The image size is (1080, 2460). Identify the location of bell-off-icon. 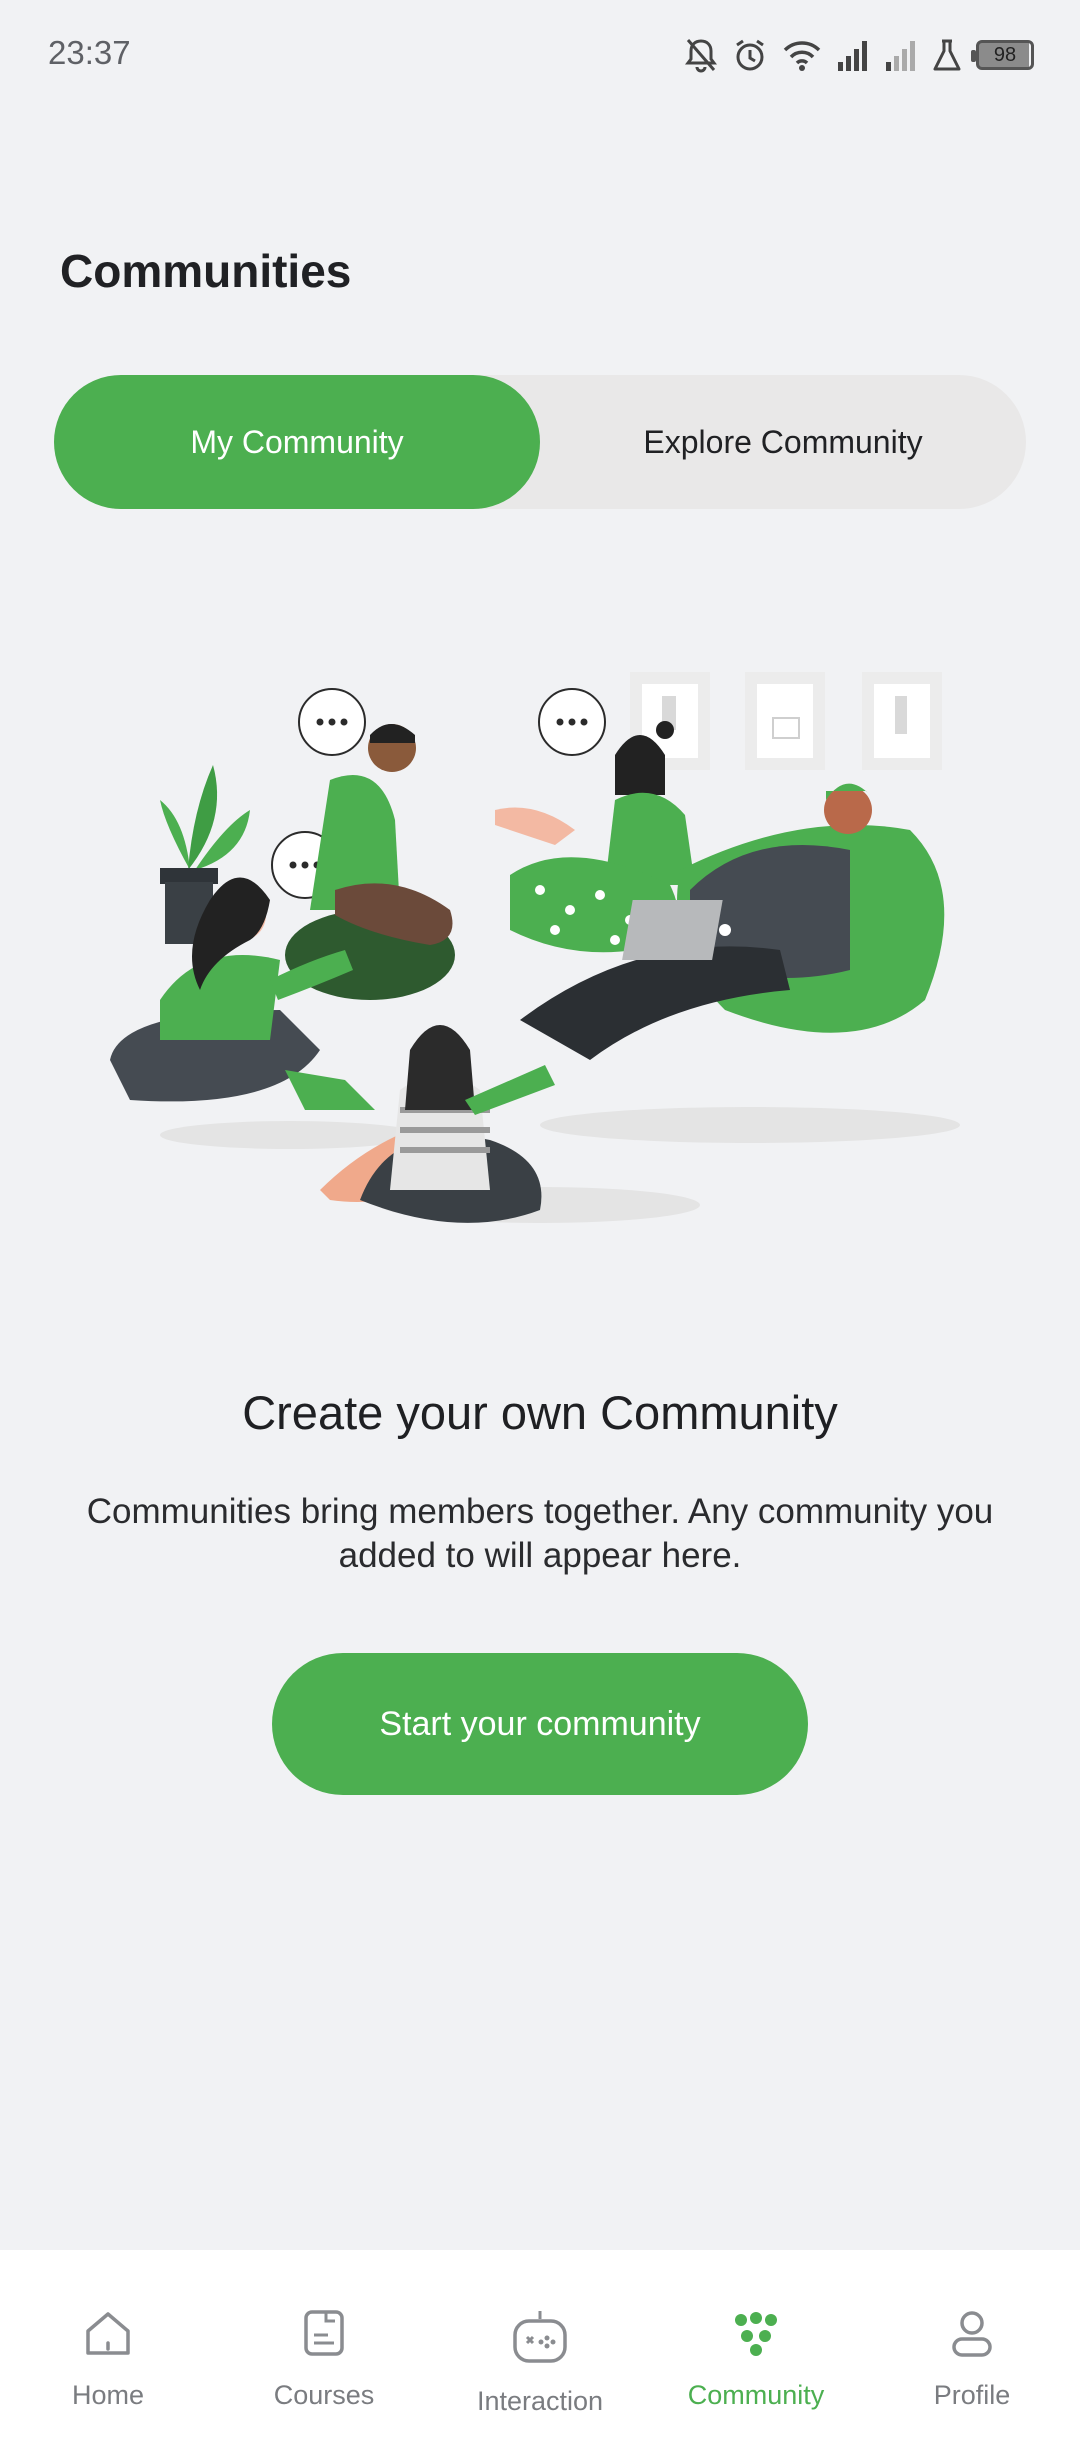
(701, 55).